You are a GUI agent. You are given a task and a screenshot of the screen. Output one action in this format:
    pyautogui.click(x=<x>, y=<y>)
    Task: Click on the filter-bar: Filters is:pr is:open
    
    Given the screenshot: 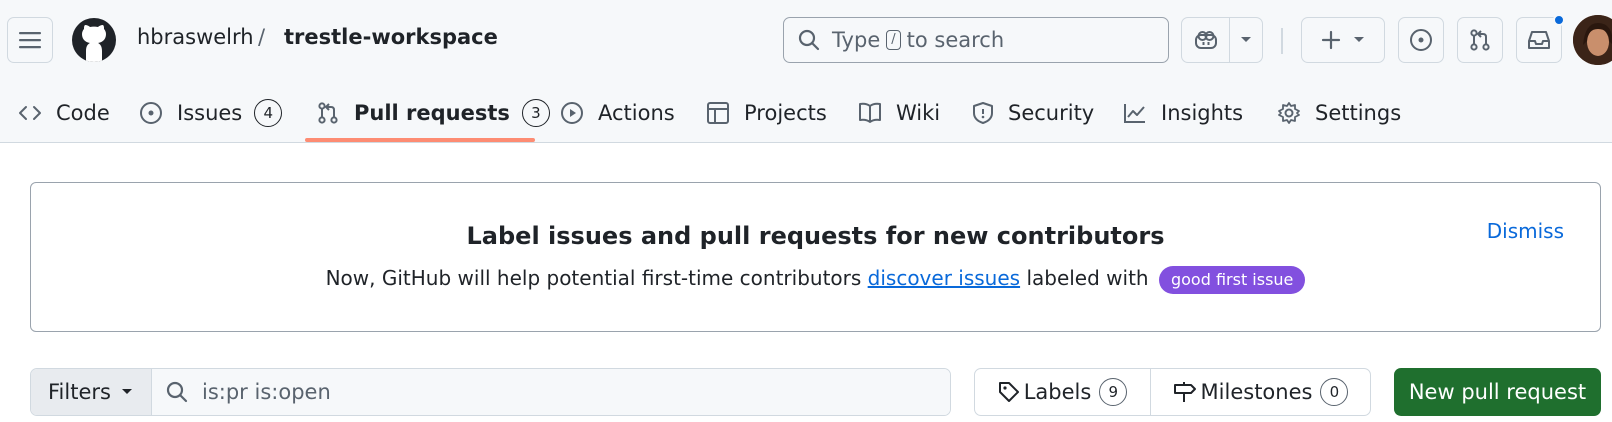 What is the action you would take?
    pyautogui.click(x=490, y=392)
    